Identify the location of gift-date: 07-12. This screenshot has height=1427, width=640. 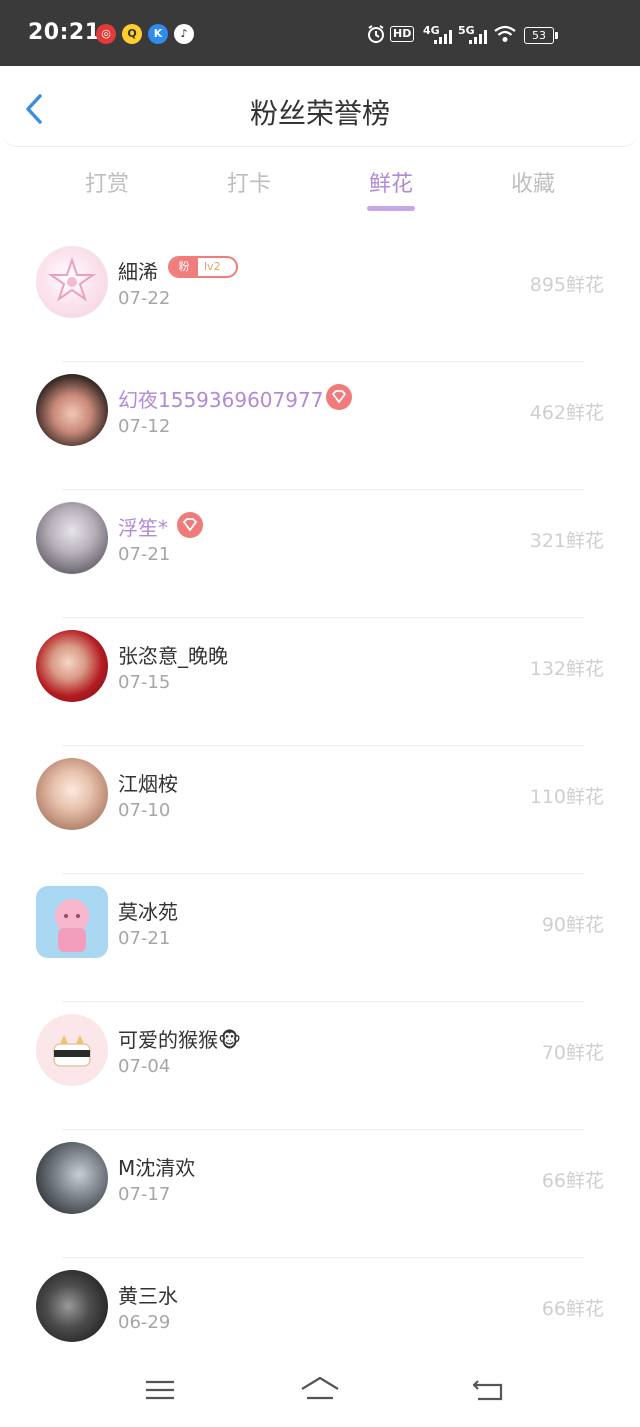
(144, 426).